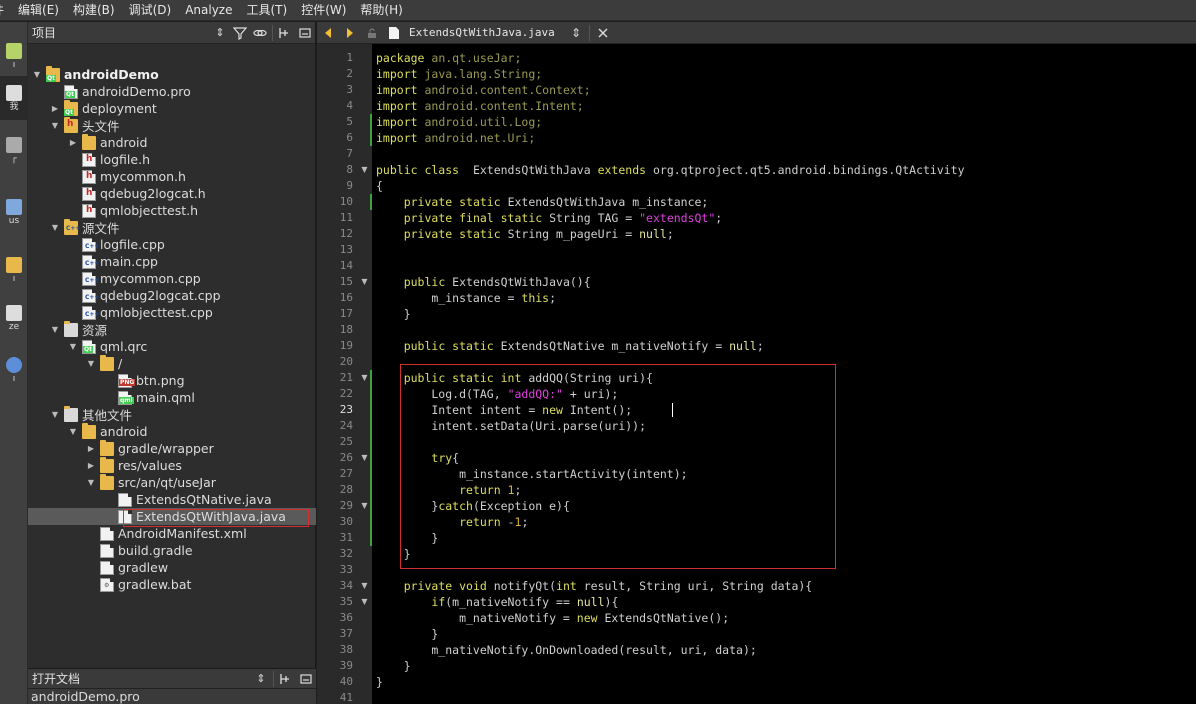 Image resolution: width=1196 pixels, height=704 pixels. Describe the element at coordinates (576, 33) in the screenshot. I see `file-select-icon: ⇕` at that location.